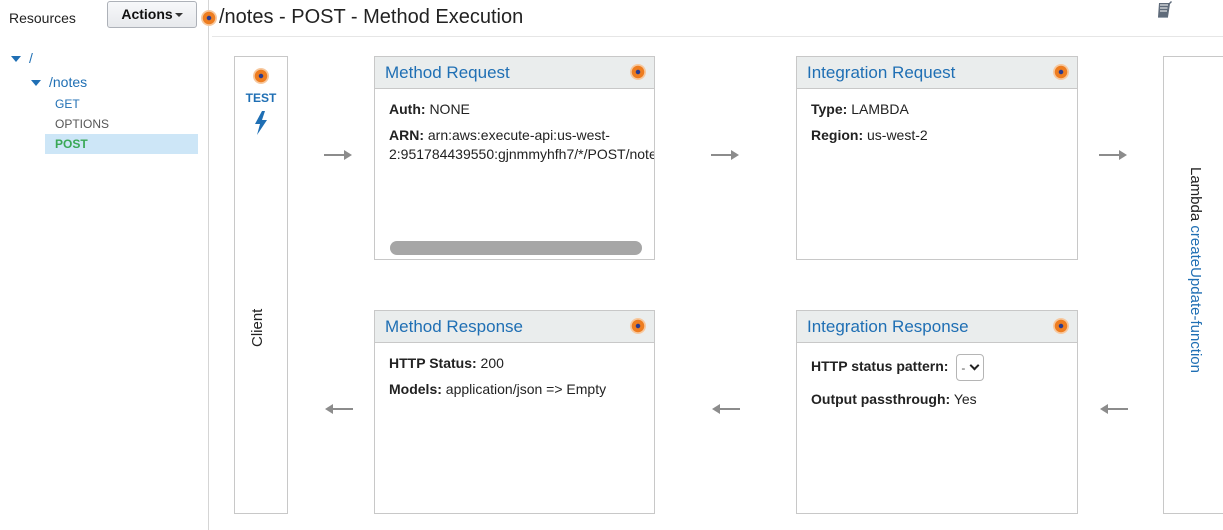  Describe the element at coordinates (22, 58) in the screenshot. I see `tree-item-root: /` at that location.